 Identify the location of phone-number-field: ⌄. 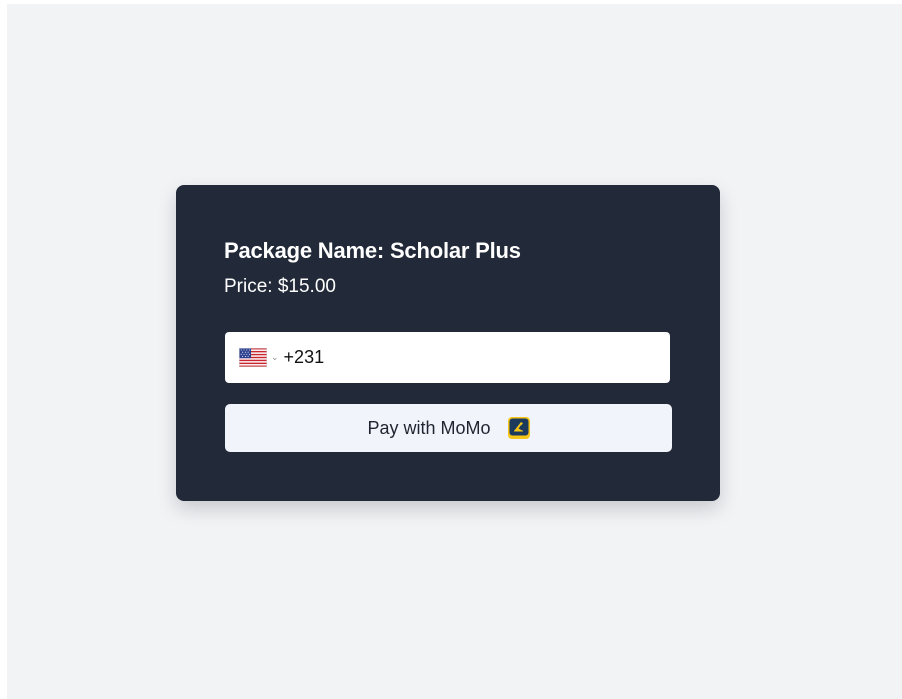
(447, 357).